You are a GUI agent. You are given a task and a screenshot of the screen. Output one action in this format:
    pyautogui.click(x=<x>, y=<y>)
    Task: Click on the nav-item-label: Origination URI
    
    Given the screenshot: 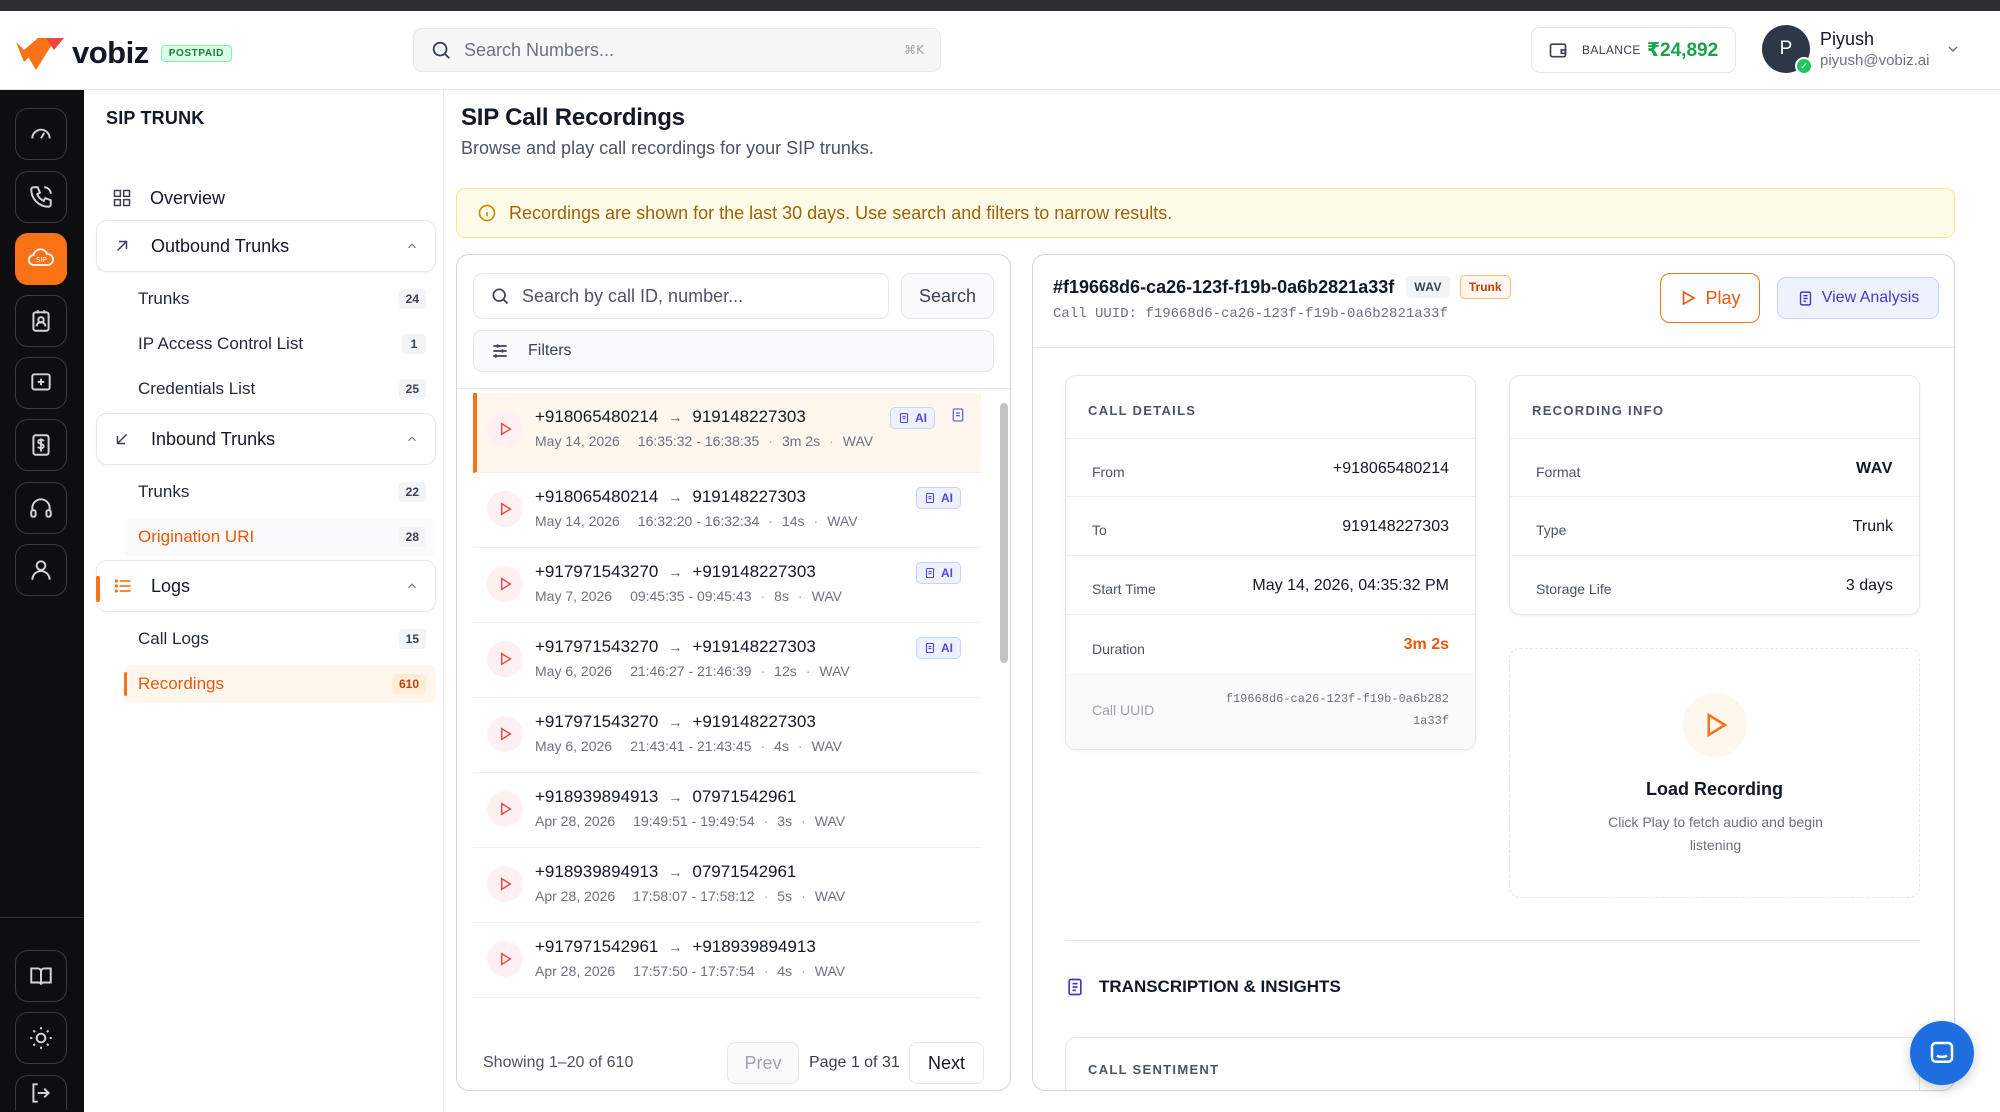 What is the action you would take?
    pyautogui.click(x=196, y=536)
    